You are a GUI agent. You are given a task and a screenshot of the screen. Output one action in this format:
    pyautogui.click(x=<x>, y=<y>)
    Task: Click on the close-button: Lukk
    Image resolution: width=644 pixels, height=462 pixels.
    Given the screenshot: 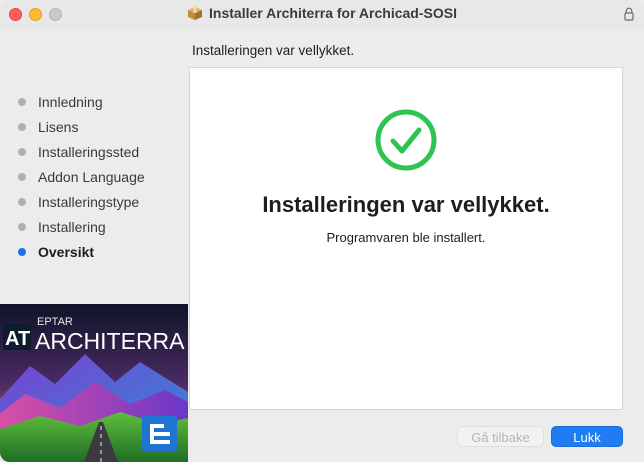 What is the action you would take?
    pyautogui.click(x=587, y=436)
    